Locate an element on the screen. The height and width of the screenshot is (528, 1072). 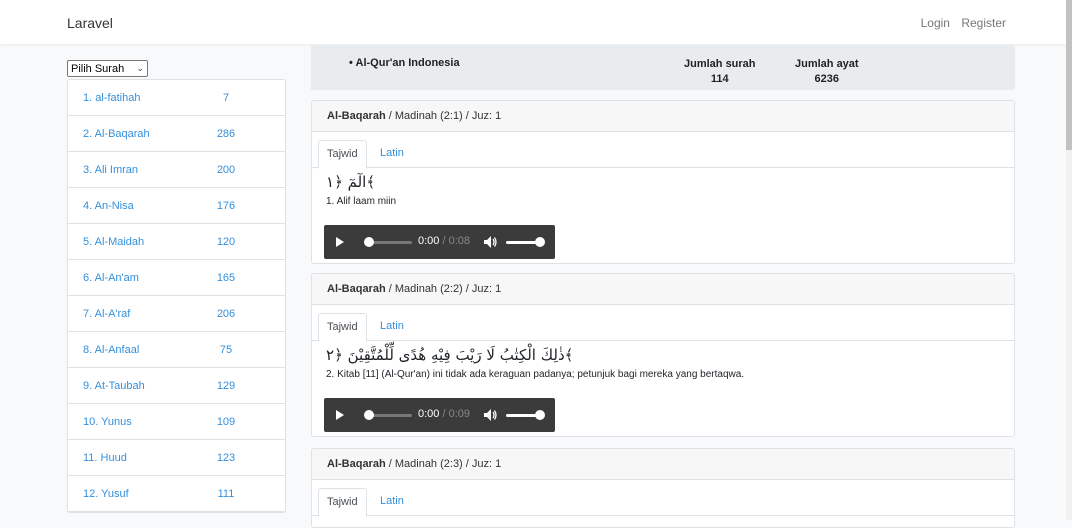
surah-list-item: 10. Yunus 109 is located at coordinates (176, 422).